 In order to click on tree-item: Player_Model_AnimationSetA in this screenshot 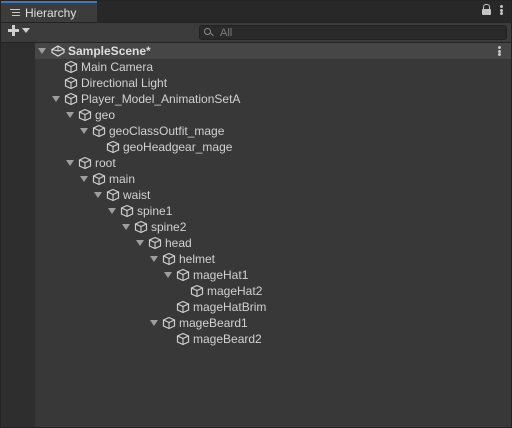, I will do `click(273, 99)`.